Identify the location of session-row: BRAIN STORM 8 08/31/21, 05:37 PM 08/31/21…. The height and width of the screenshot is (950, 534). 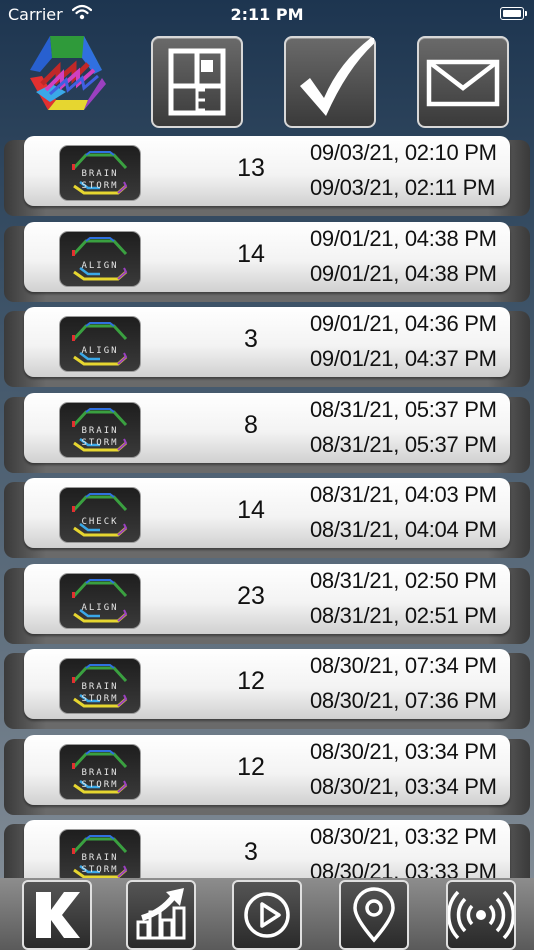
(267, 432).